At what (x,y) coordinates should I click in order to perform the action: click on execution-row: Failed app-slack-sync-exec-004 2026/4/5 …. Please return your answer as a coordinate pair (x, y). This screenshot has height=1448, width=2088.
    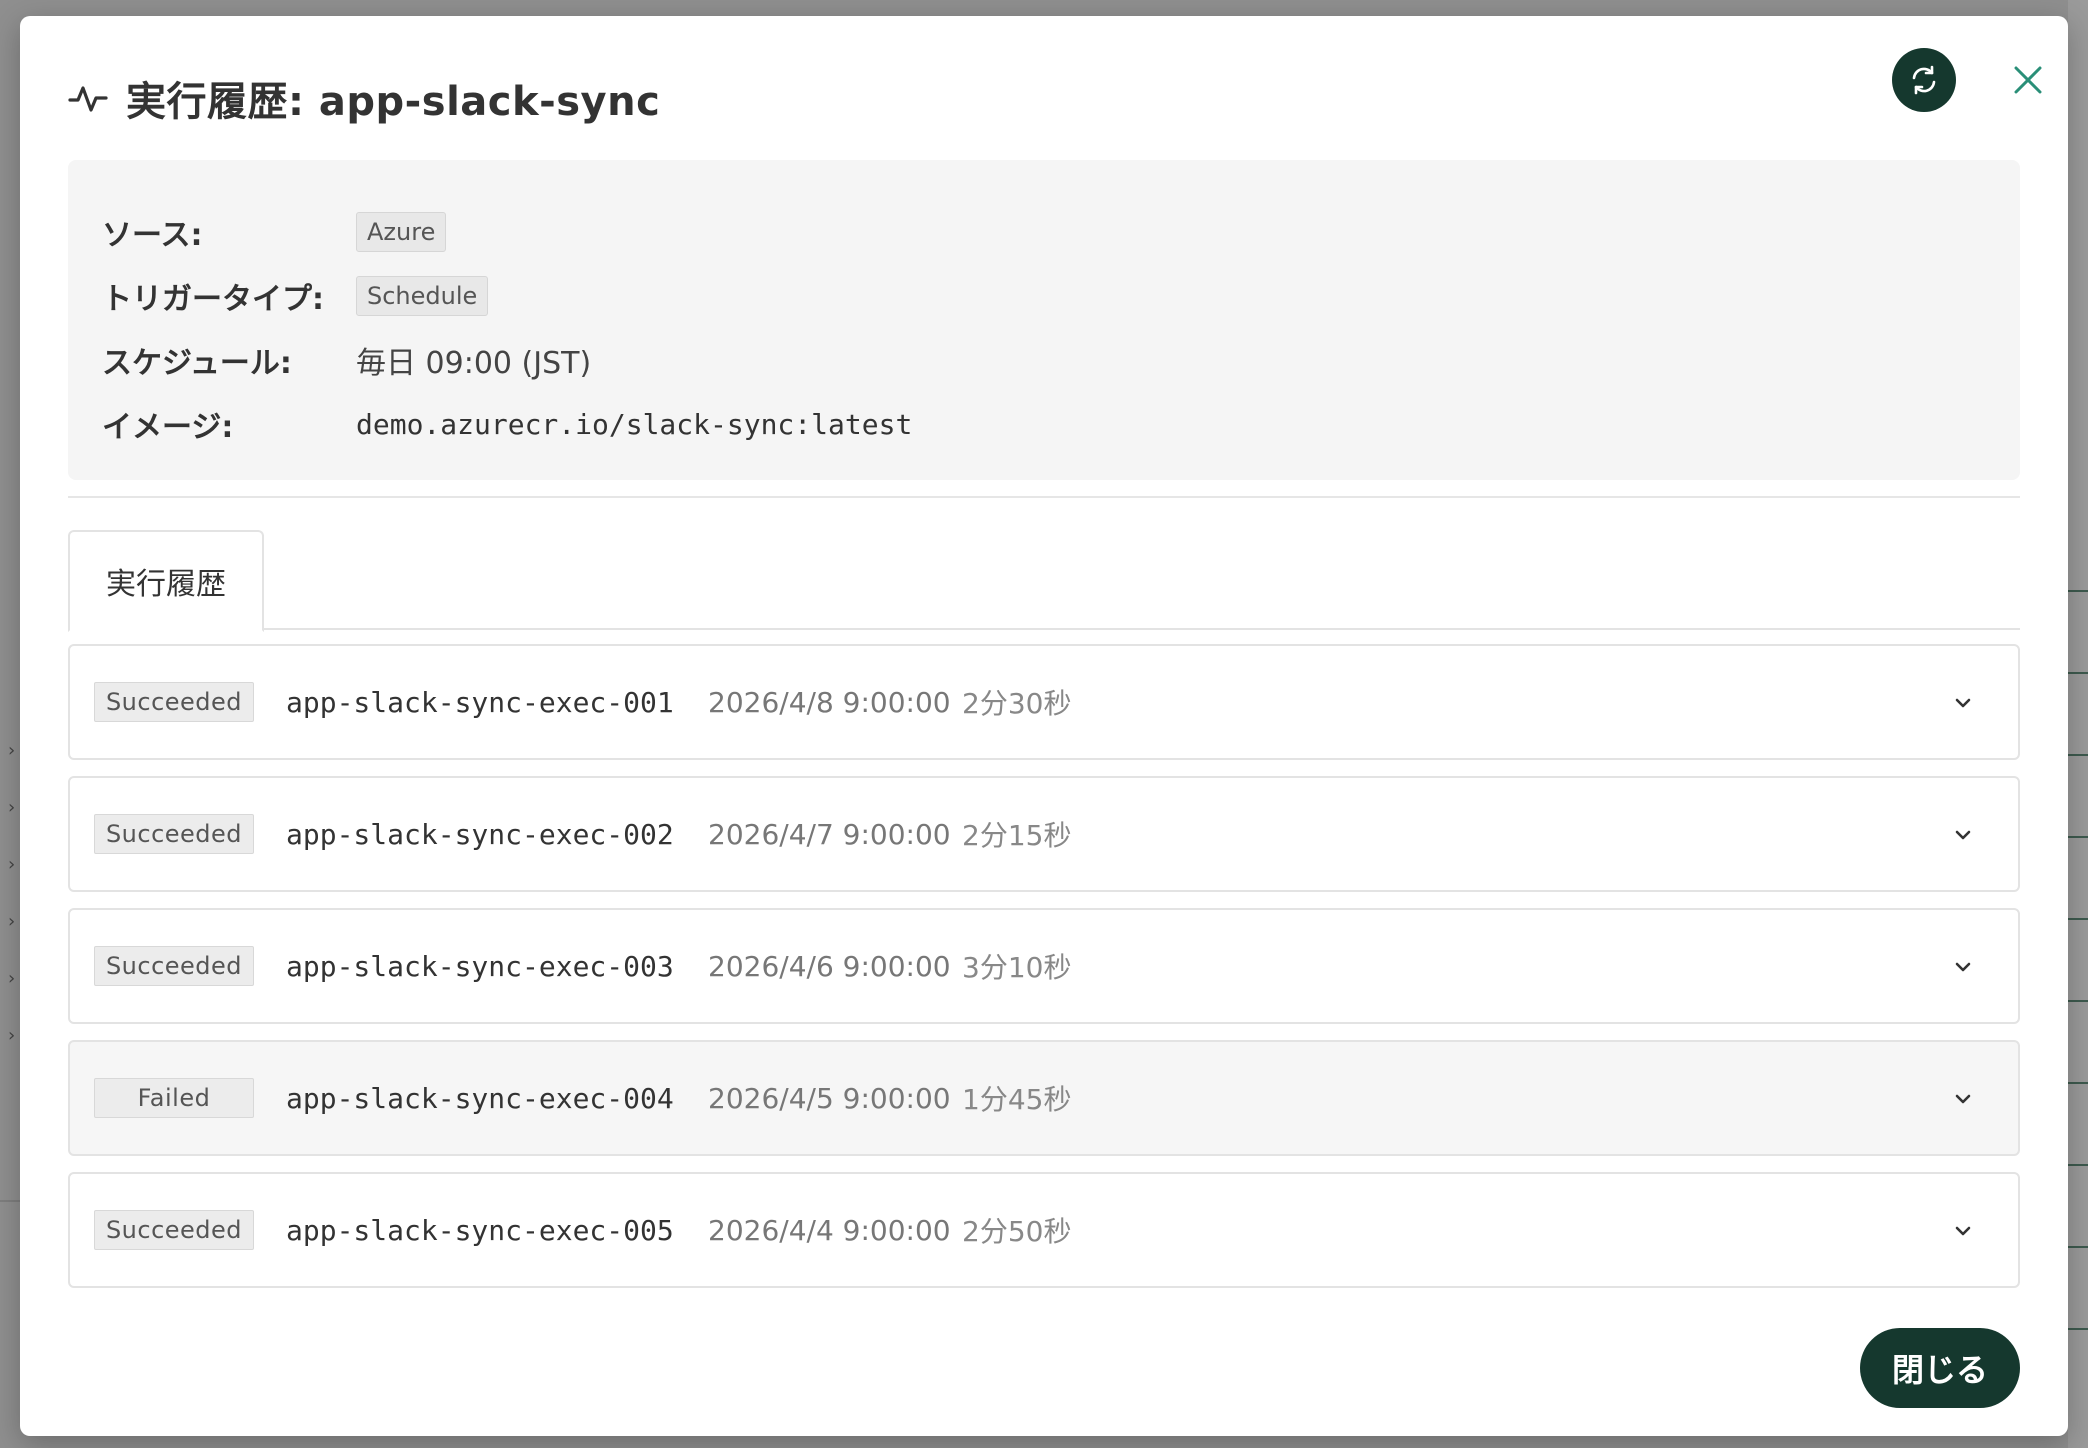
    Looking at the image, I should click on (1044, 1098).